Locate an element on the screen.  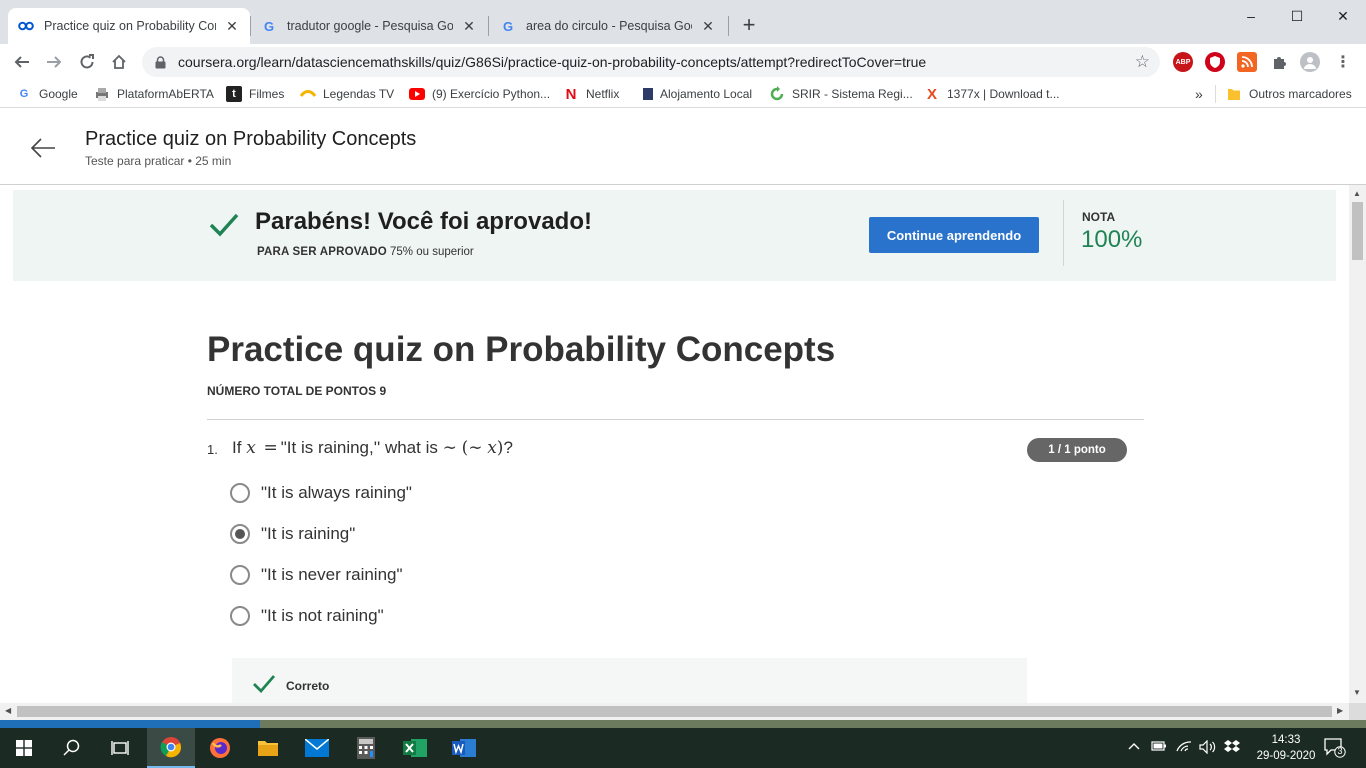
windows-taskbar: 14:33 29-09-2020 3 is located at coordinates (683, 748).